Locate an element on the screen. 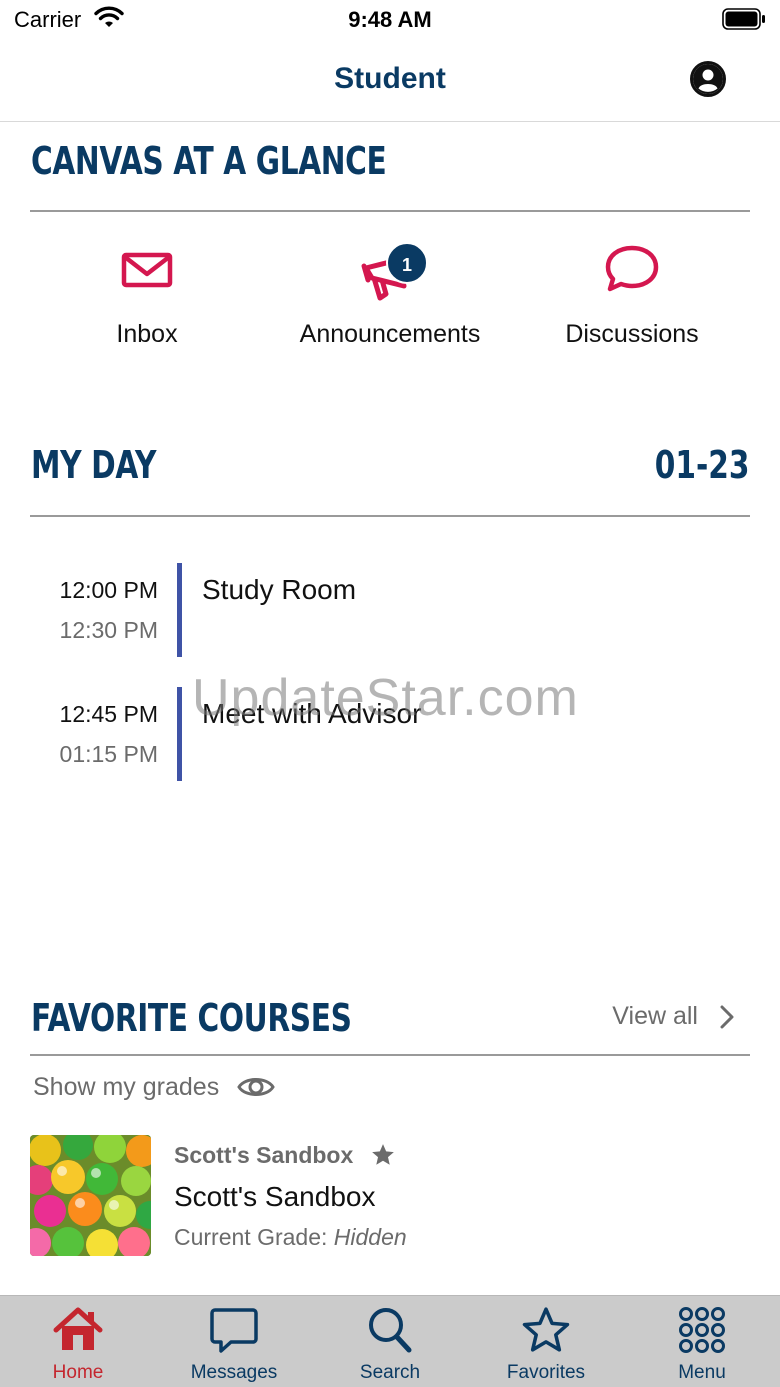 Image resolution: width=780 pixels, height=1387 pixels. eye-icon is located at coordinates (256, 1089).